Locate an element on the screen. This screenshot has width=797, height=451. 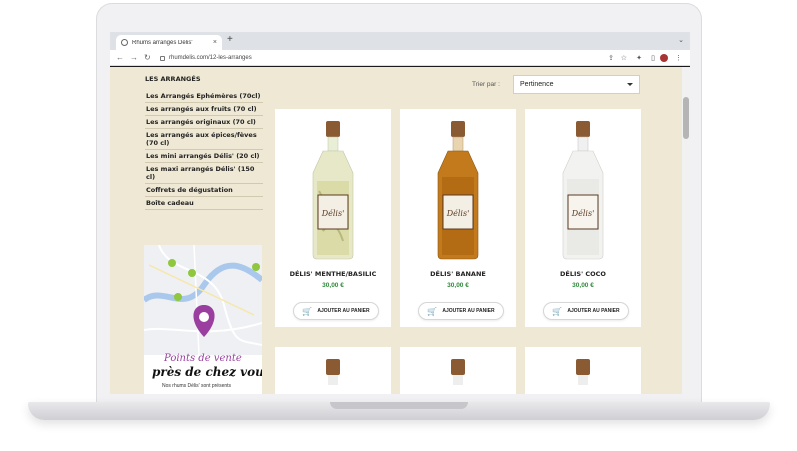
scrollbar-thumb is located at coordinates (686, 118).